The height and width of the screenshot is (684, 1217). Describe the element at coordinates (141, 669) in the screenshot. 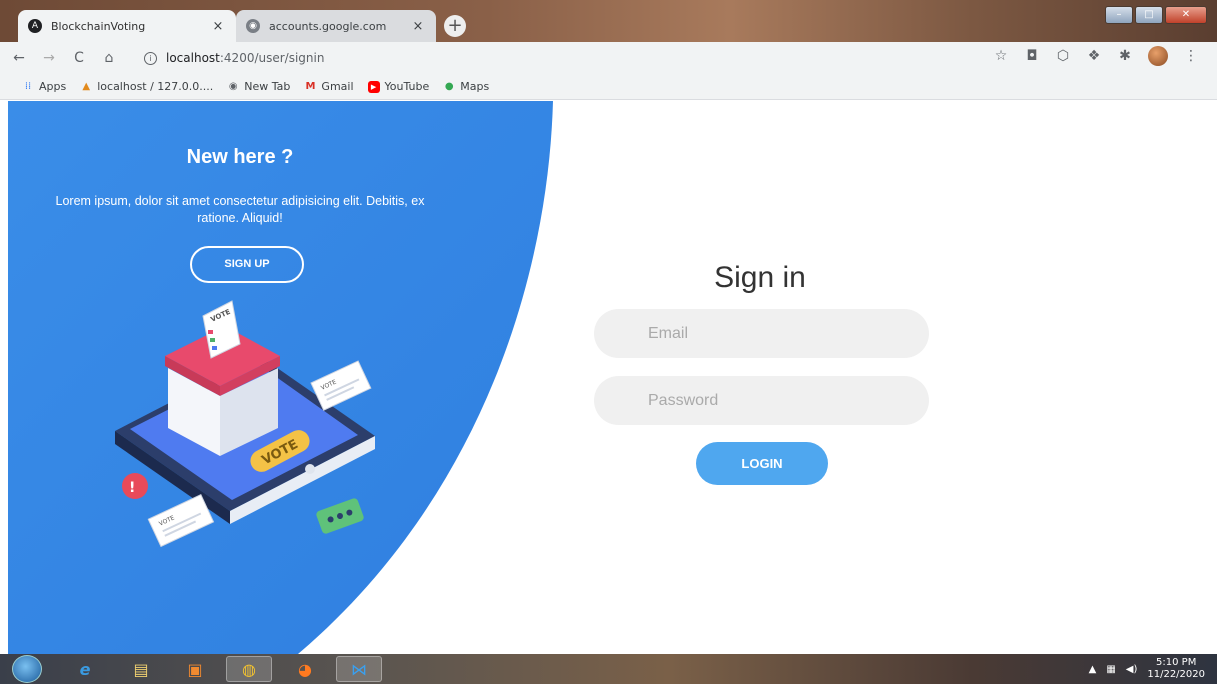

I see `file-explorer-icon: ▤` at that location.